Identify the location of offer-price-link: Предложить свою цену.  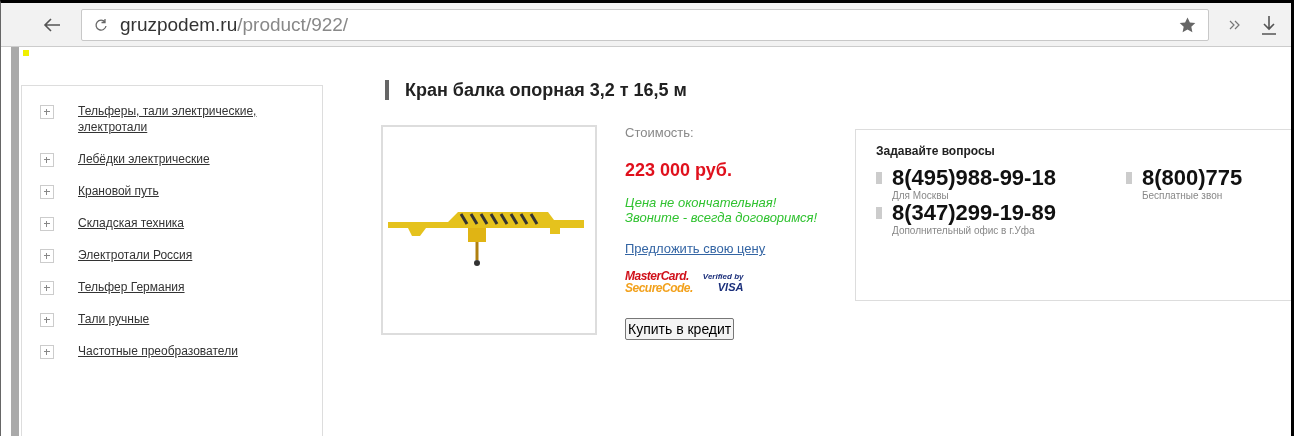
(695, 248).